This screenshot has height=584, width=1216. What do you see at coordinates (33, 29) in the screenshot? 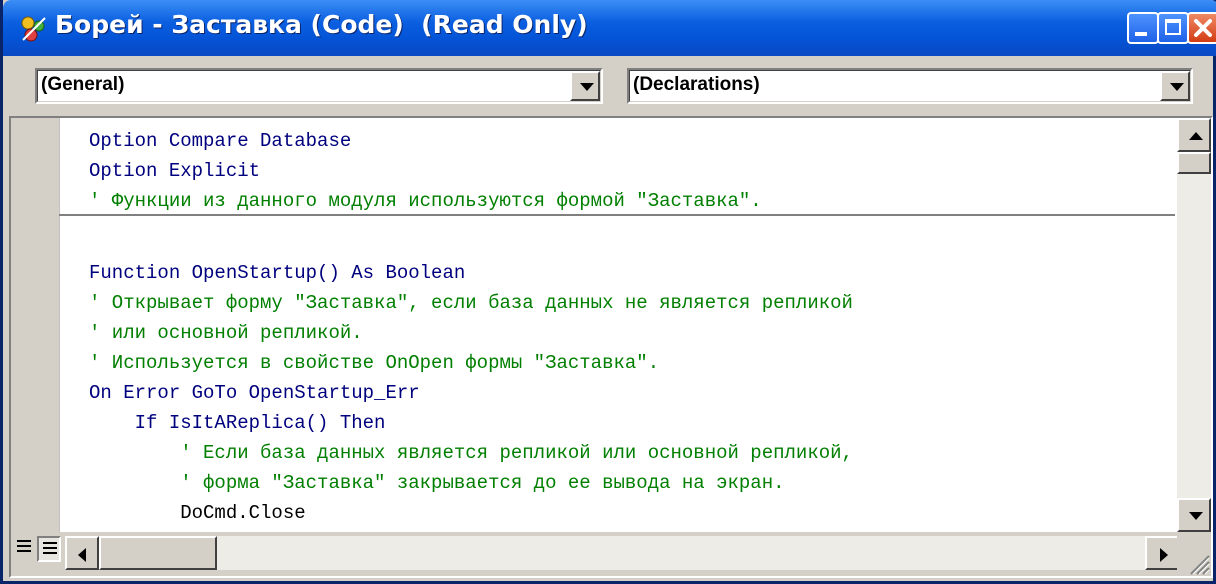
I see `access-module-icon` at bounding box center [33, 29].